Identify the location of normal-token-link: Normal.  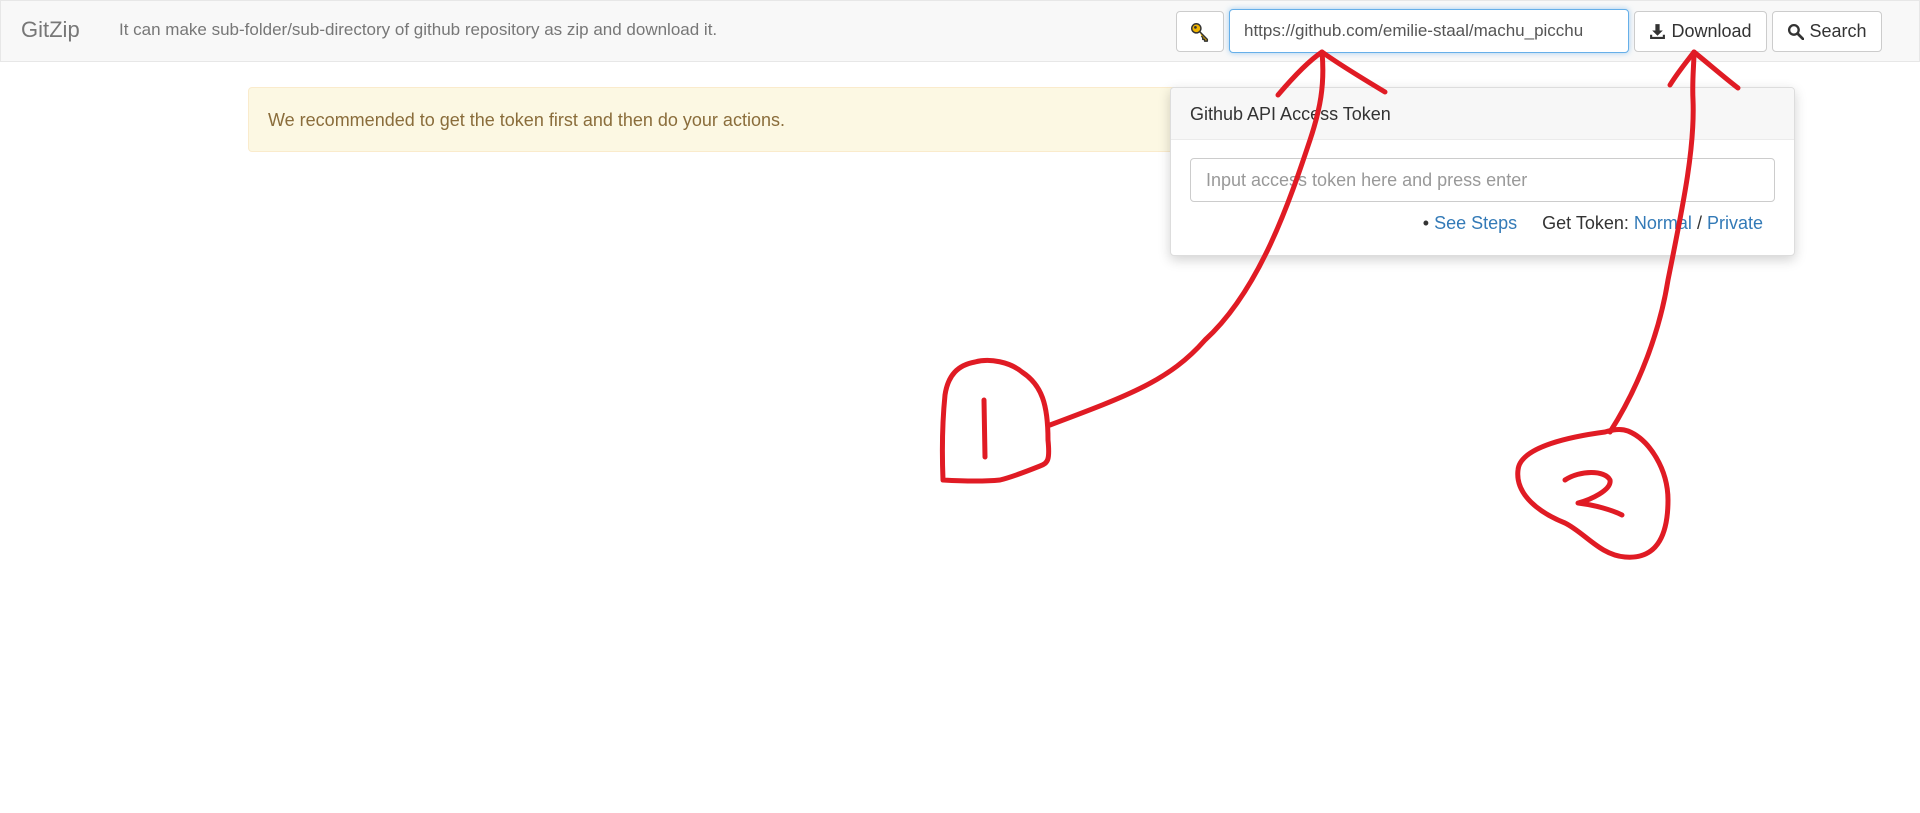
(1663, 223).